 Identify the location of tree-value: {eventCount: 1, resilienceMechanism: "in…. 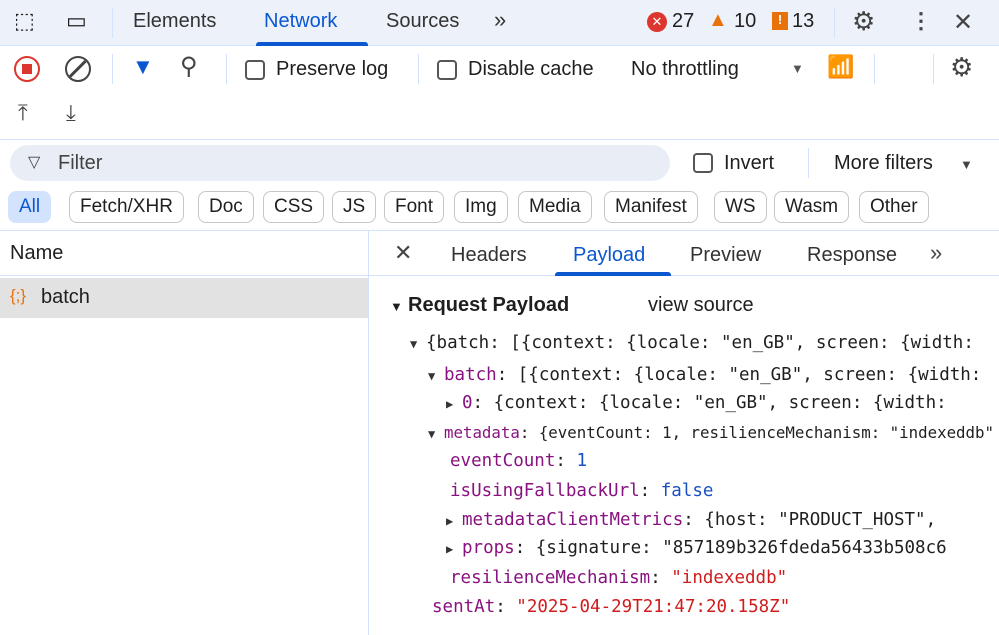
(766, 432).